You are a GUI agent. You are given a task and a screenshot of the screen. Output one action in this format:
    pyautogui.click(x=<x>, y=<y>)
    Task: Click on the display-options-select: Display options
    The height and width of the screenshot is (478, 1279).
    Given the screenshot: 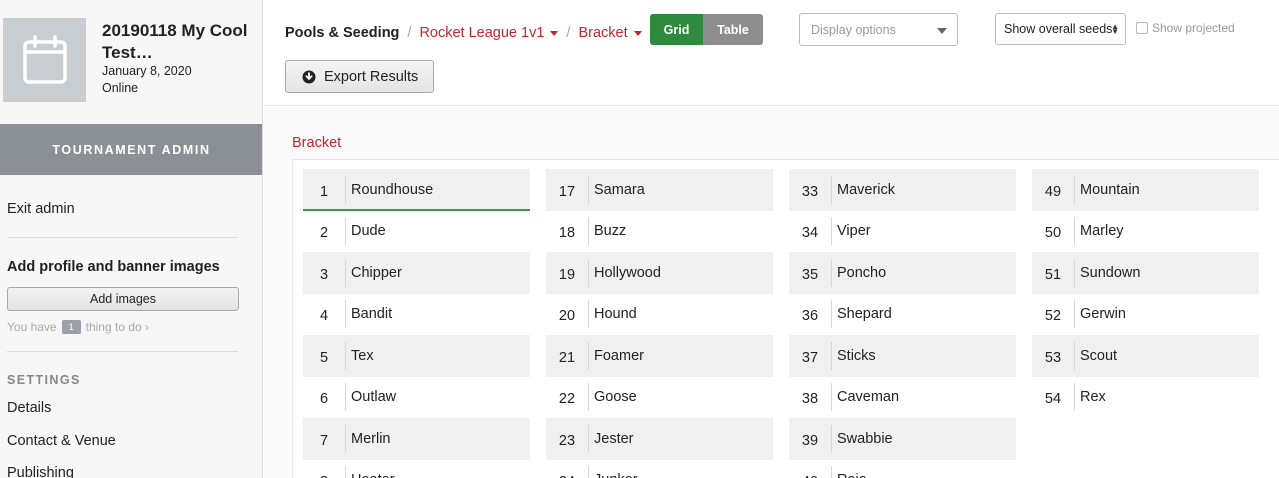 What is the action you would take?
    pyautogui.click(x=878, y=29)
    